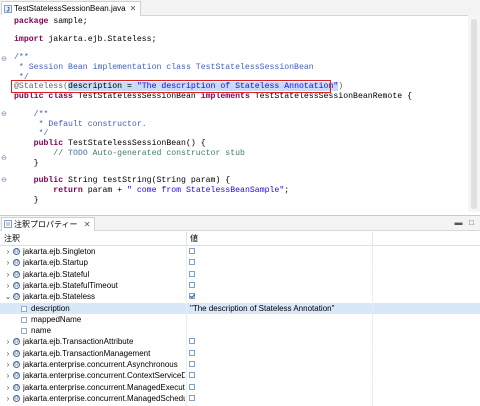 The width and height of the screenshot is (480, 406). I want to click on view-toolbar: ▬ □, so click(465, 222).